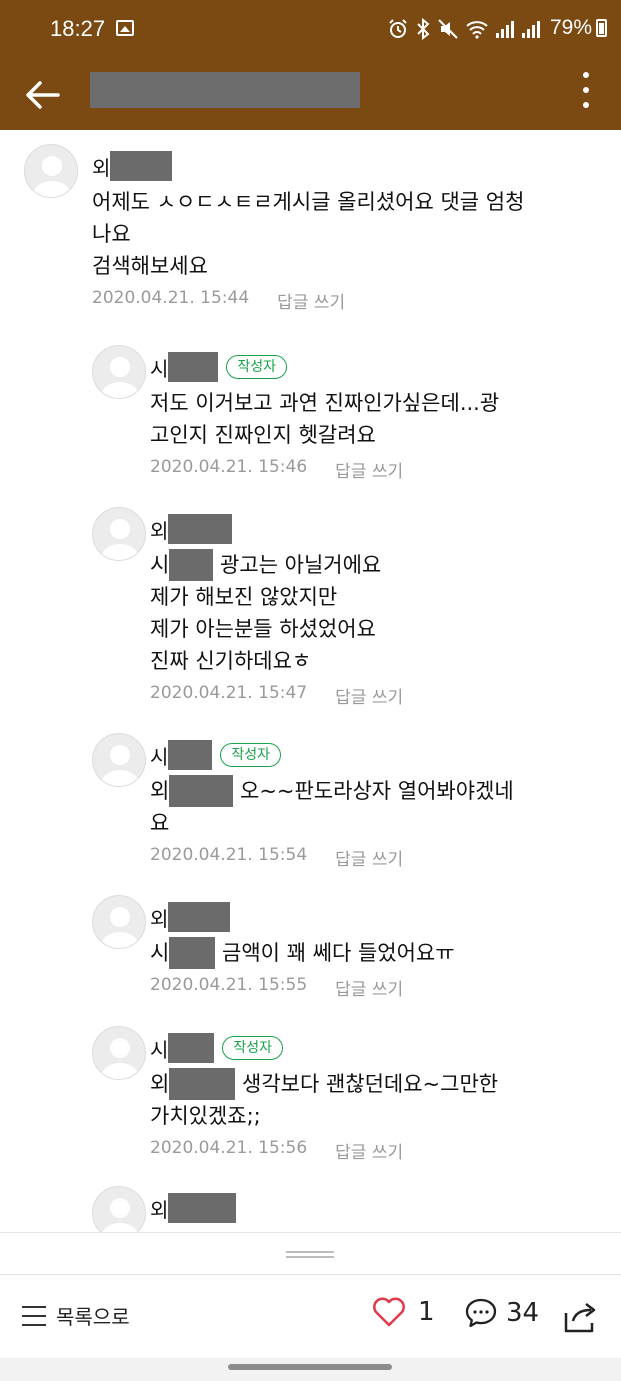 This screenshot has height=1381, width=621. What do you see at coordinates (308, 234) in the screenshot?
I see `comment-text: 어제도 ㅅㅇㄷㅅㅌㄹ게시글 올리셨어요 댓글 엄청 나요 검색해보세요` at bounding box center [308, 234].